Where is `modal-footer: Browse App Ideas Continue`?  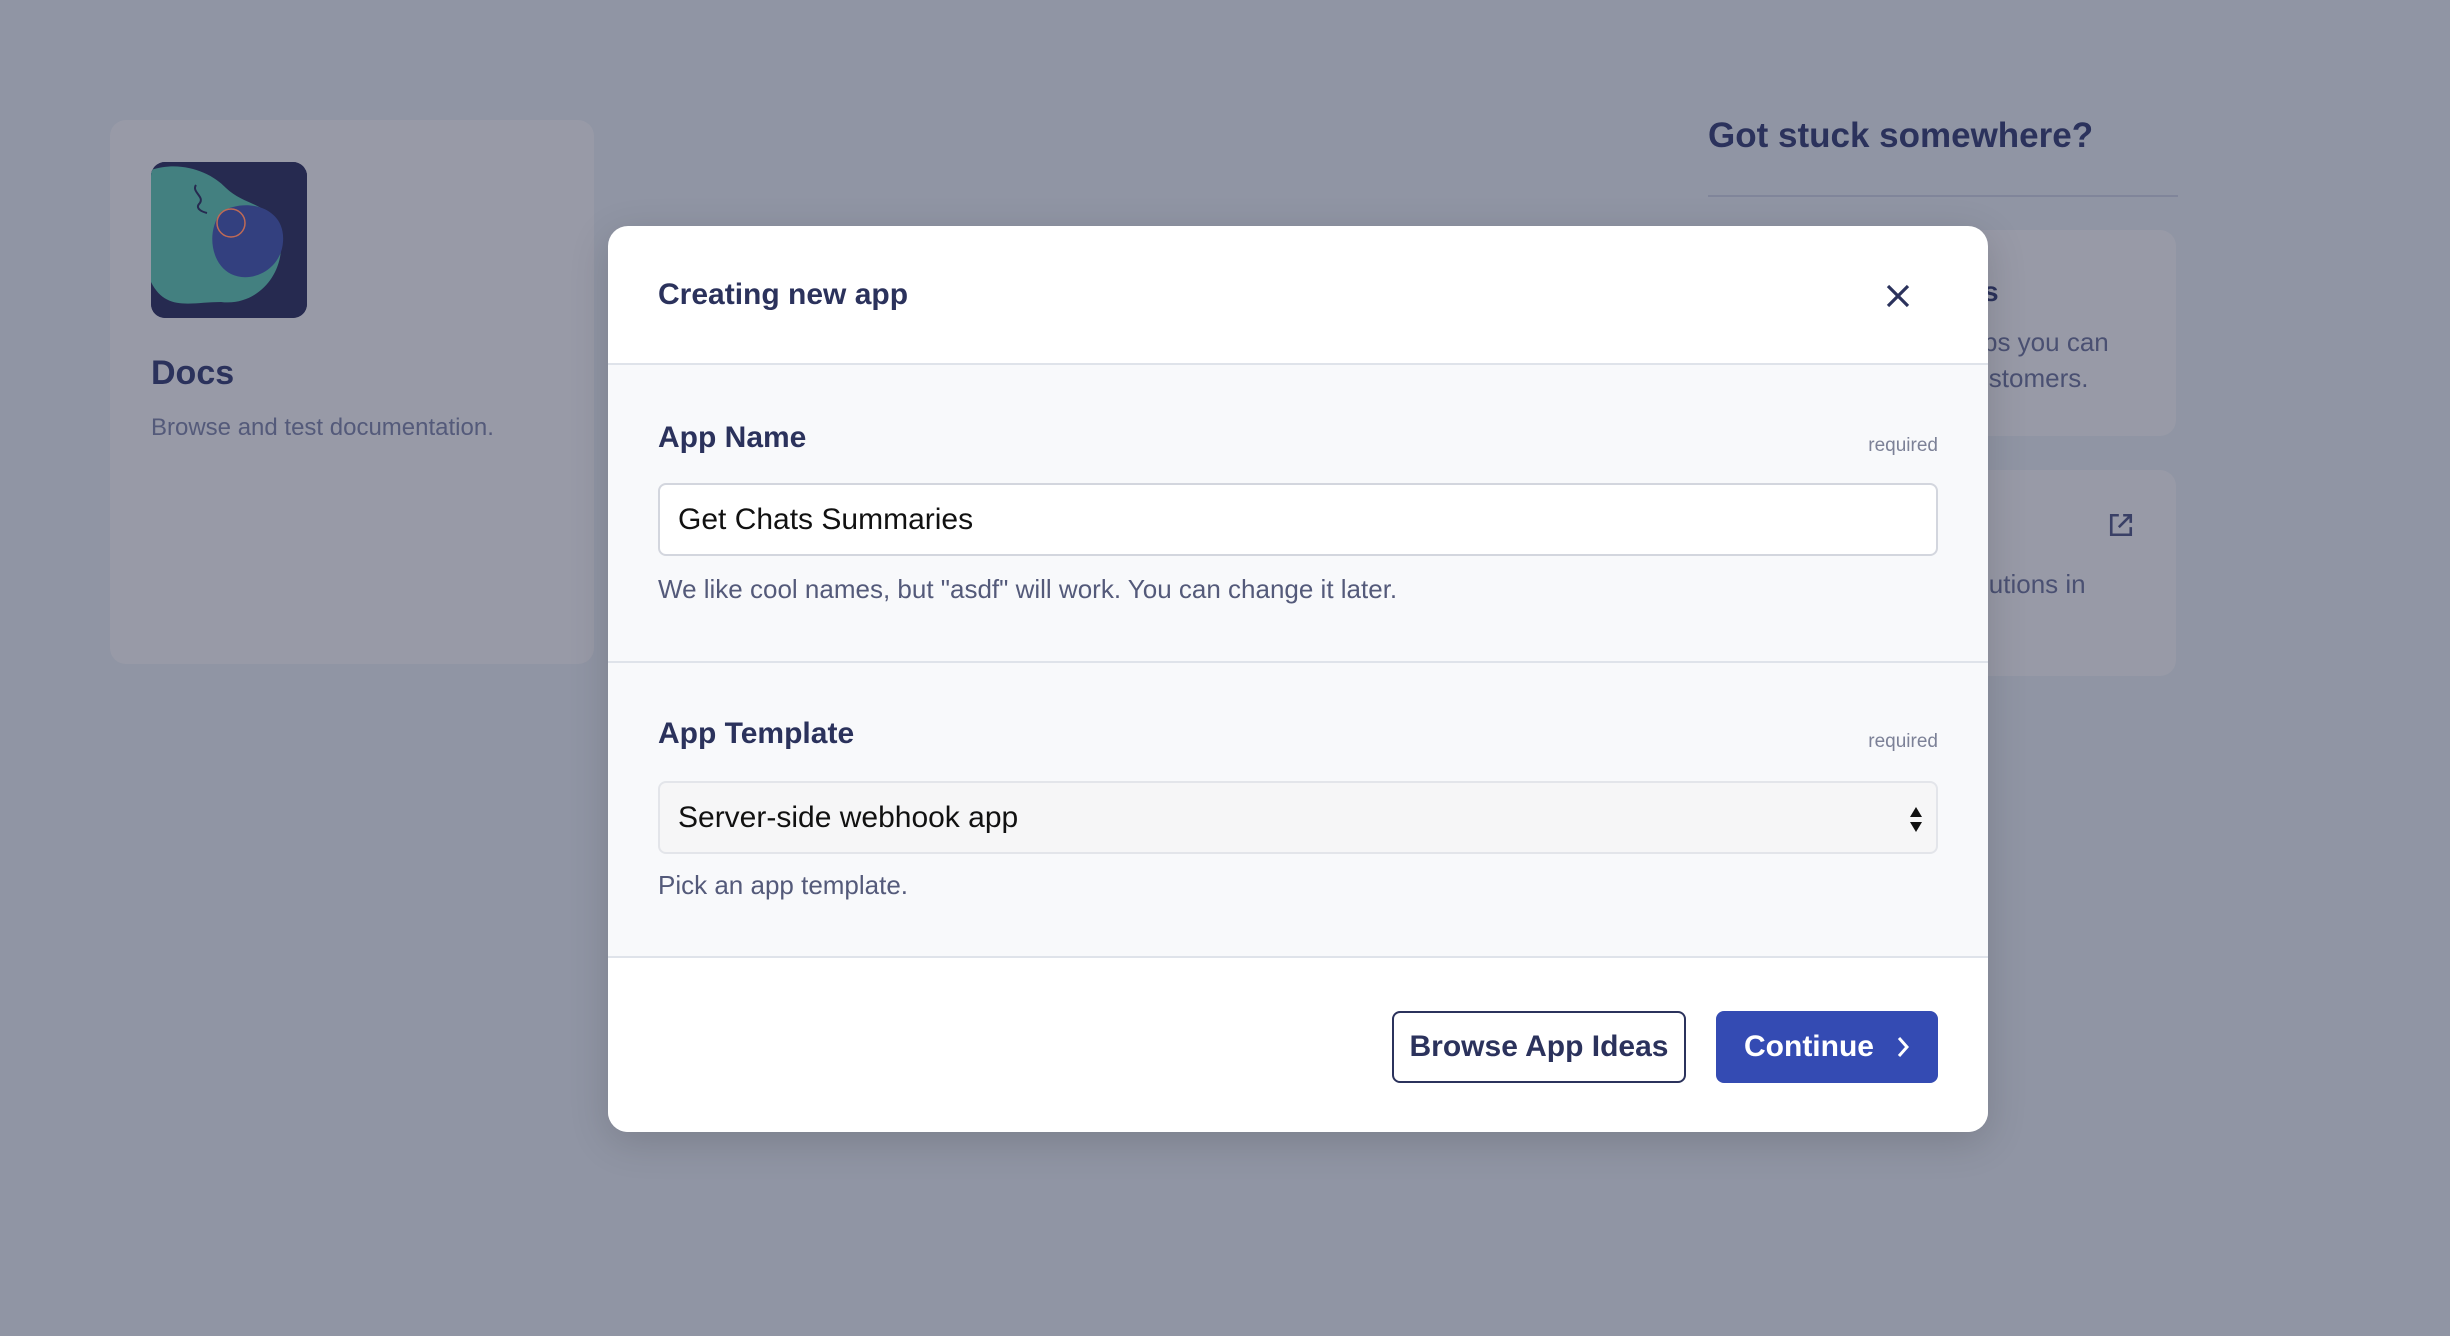 modal-footer: Browse App Ideas Continue is located at coordinates (1298, 1045).